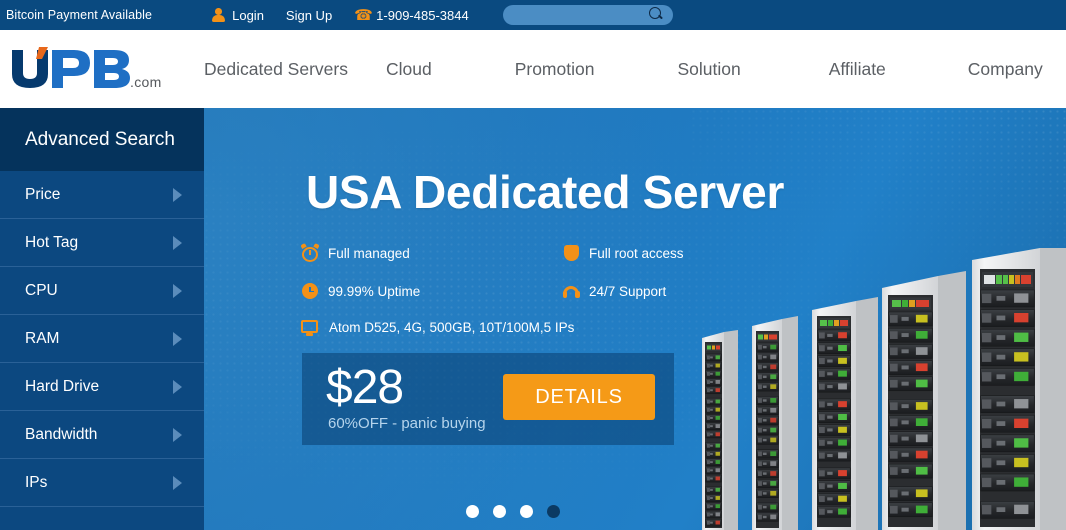  What do you see at coordinates (369, 253) in the screenshot?
I see `feature-label: Full managed` at bounding box center [369, 253].